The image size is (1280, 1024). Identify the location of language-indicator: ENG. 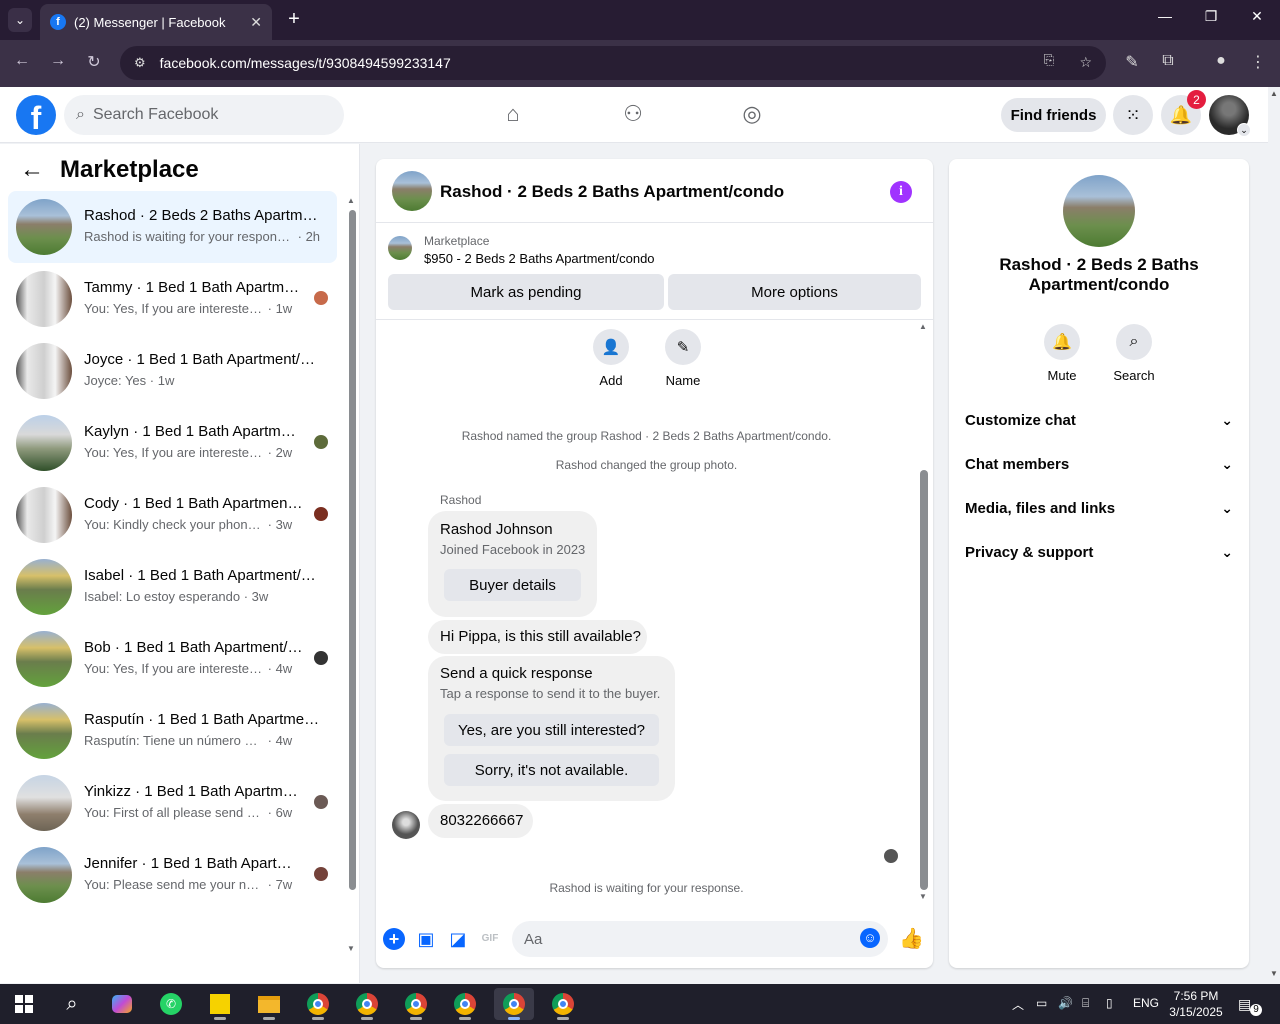
(1146, 1003).